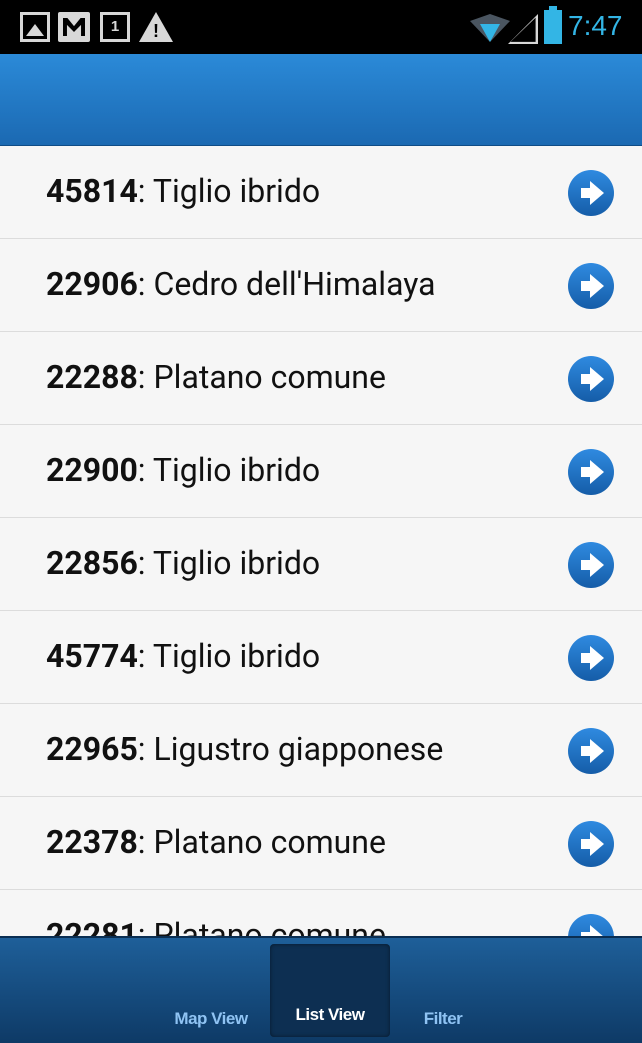 This screenshot has width=642, height=1043. I want to click on list-item-text: 22856: Tiglio ibrido, so click(183, 563).